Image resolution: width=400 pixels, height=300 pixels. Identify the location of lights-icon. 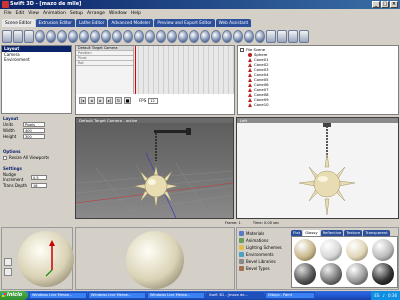
(271, 36).